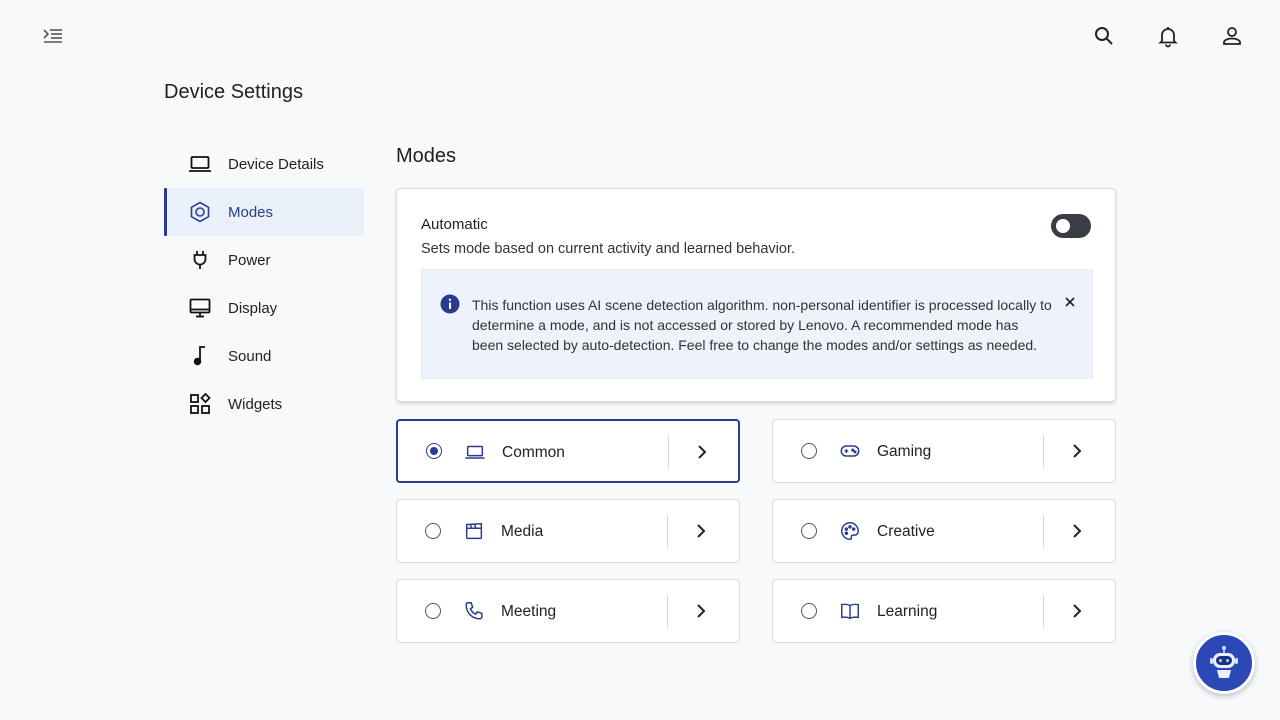 Image resolution: width=1280 pixels, height=720 pixels. I want to click on sidebar-item-device-details: Device Details, so click(264, 164).